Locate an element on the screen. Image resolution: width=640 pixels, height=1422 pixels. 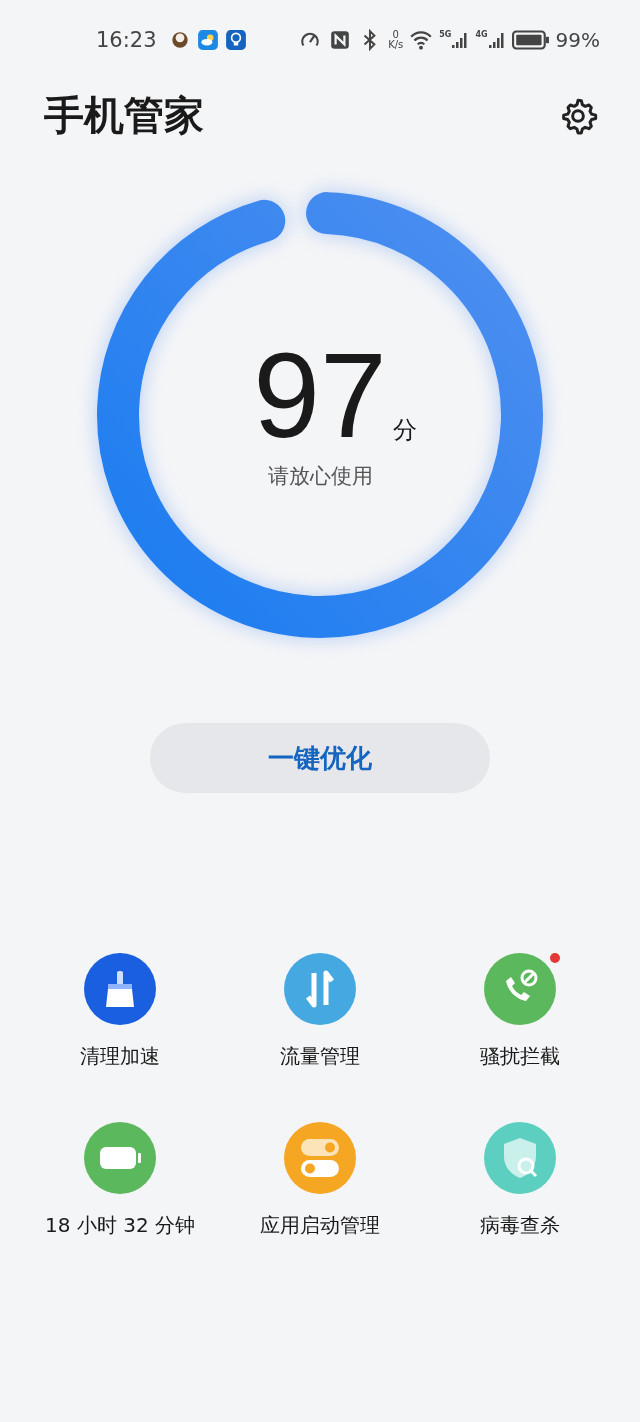
battery-percent: 99% is located at coordinates (577, 40).